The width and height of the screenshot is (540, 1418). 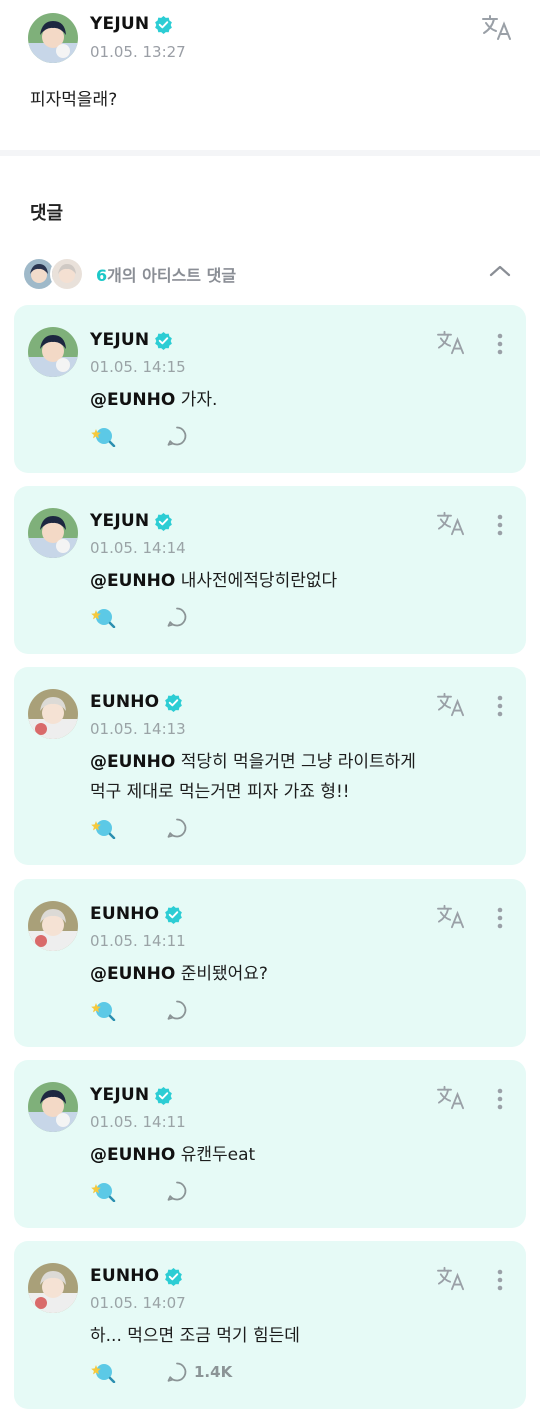 What do you see at coordinates (298, 762) in the screenshot?
I see `comment-text: 적당히 먹을거면 그냥 라이트하게` at bounding box center [298, 762].